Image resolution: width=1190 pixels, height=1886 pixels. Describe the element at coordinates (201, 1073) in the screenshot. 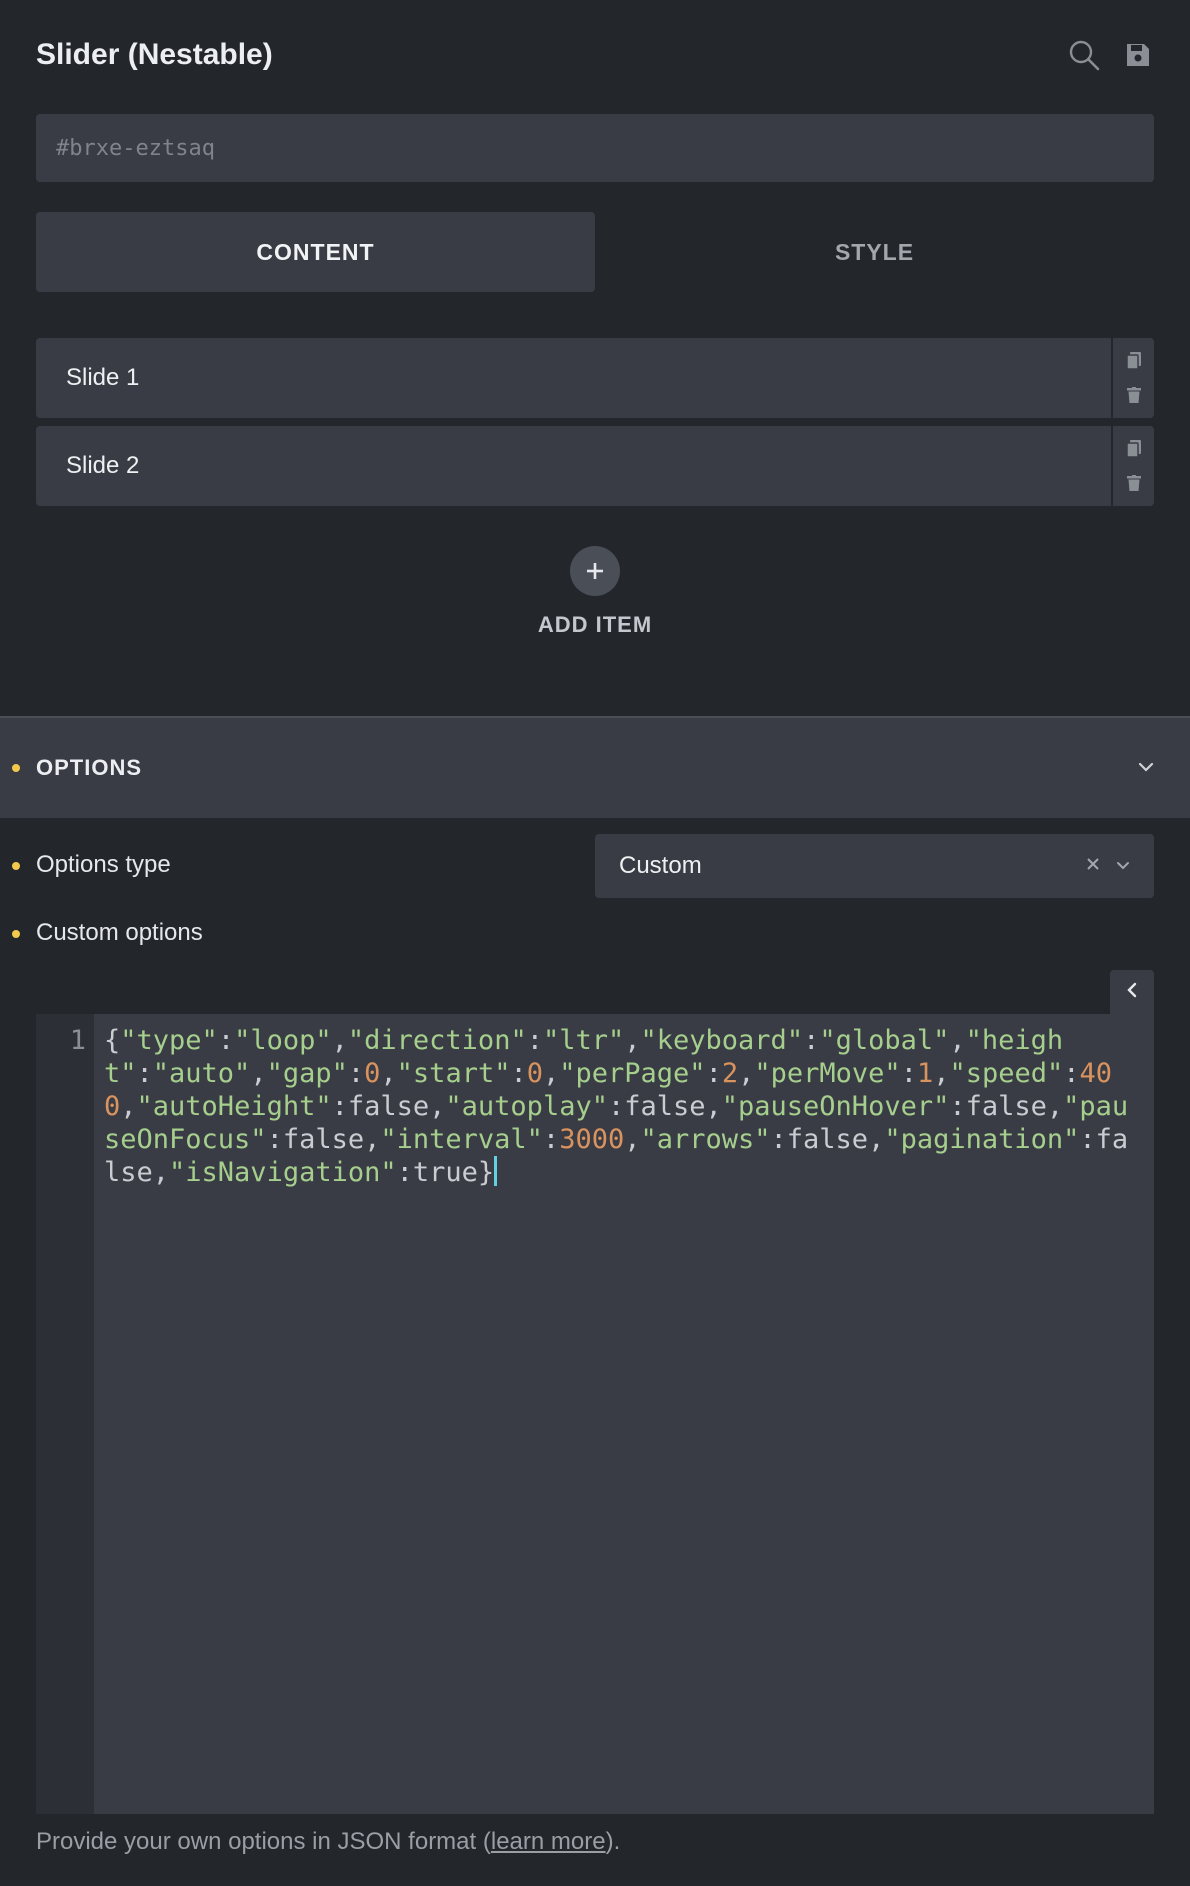

I see `code-string-token: "auto"` at that location.